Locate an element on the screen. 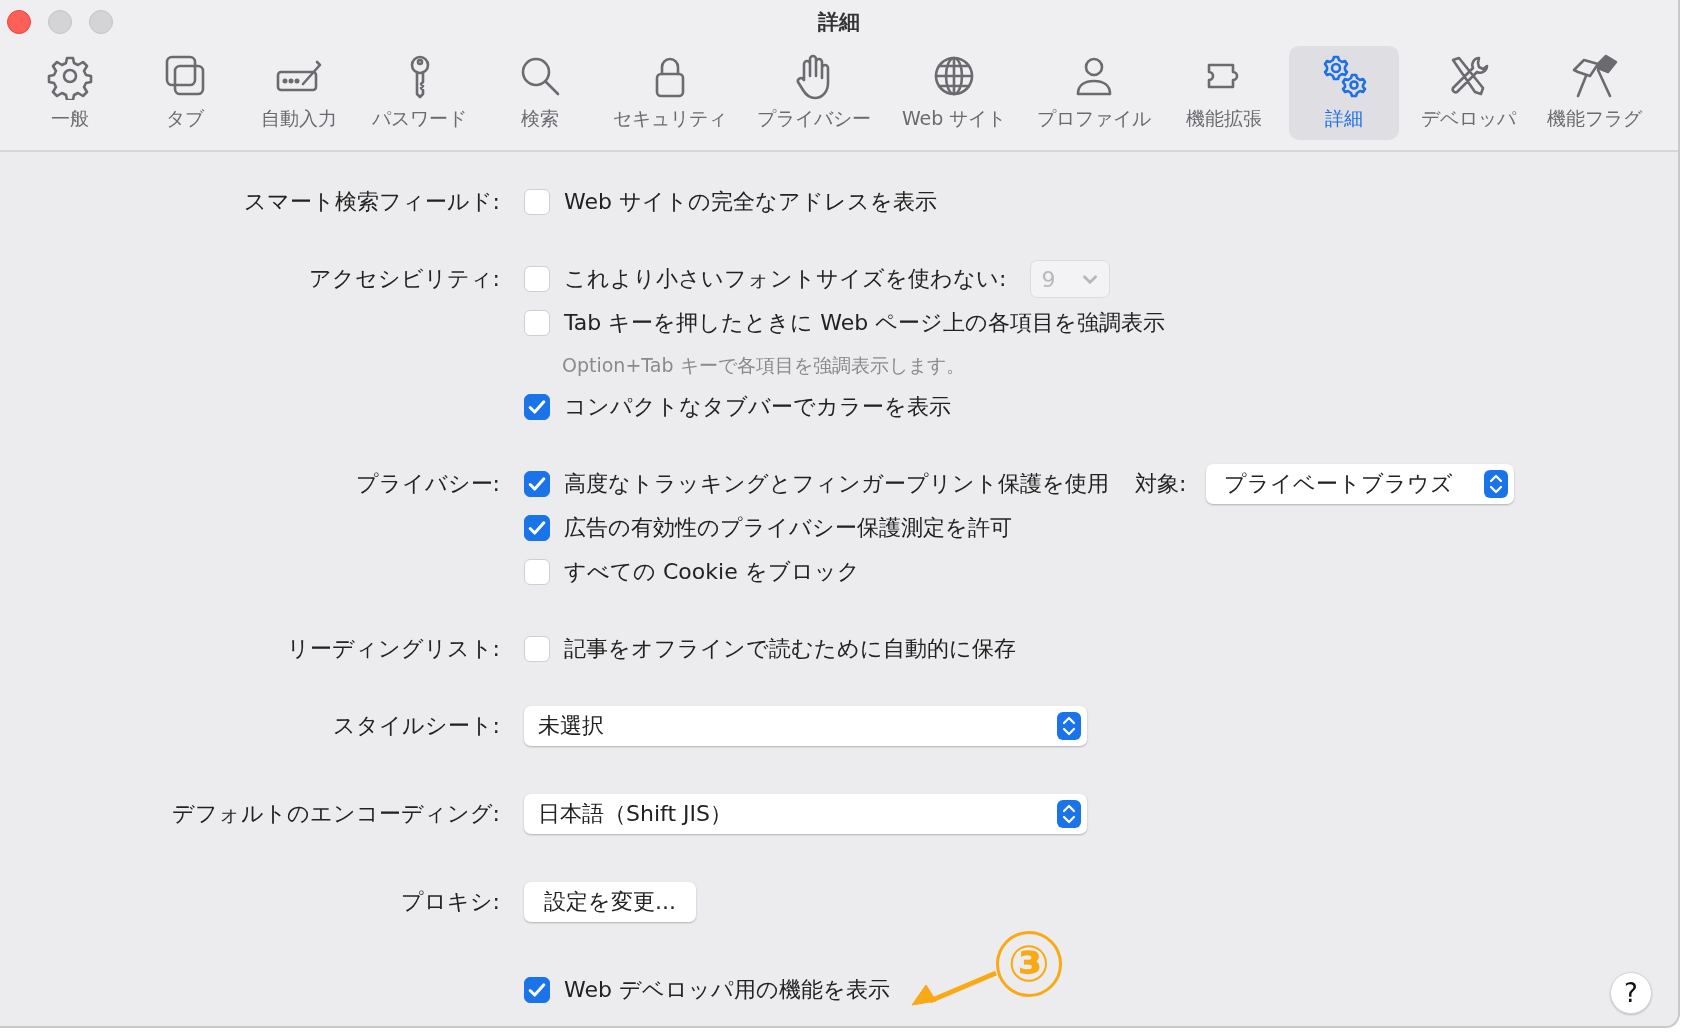 The height and width of the screenshot is (1032, 1686). toolbar-tab: デベロッパ is located at coordinates (1469, 93).